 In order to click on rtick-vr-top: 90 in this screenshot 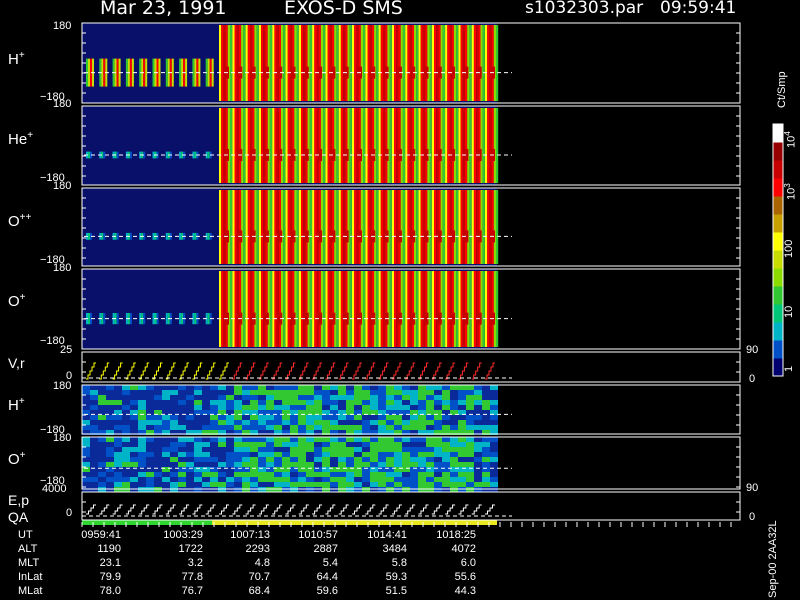, I will do `click(752, 350)`.